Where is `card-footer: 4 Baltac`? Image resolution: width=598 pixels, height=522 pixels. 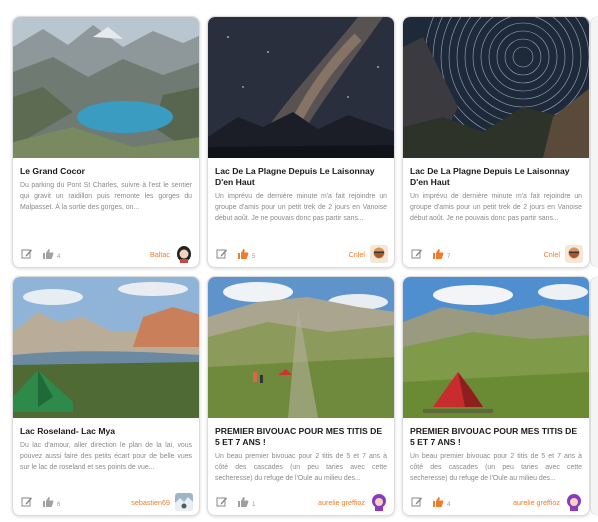 card-footer: 4 Baltac is located at coordinates (106, 254).